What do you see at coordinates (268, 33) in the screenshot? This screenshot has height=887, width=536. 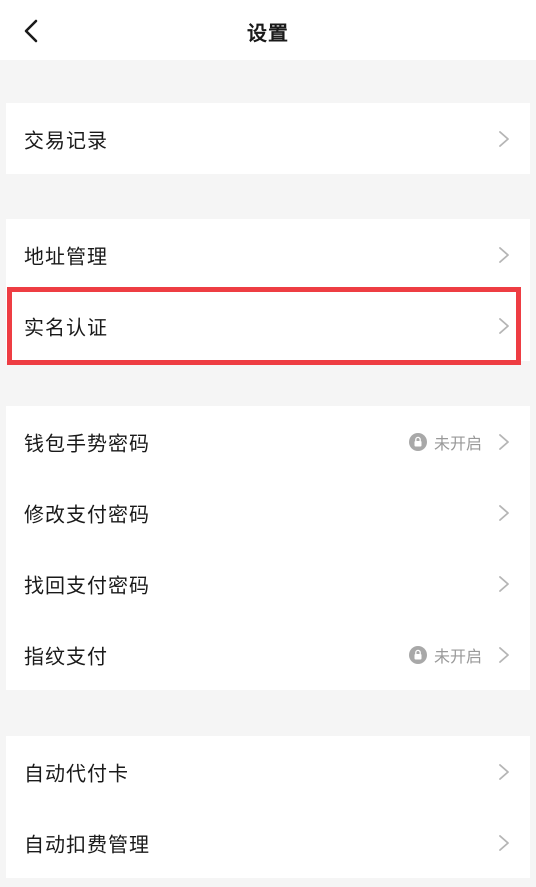 I see `page-title: 设置` at bounding box center [268, 33].